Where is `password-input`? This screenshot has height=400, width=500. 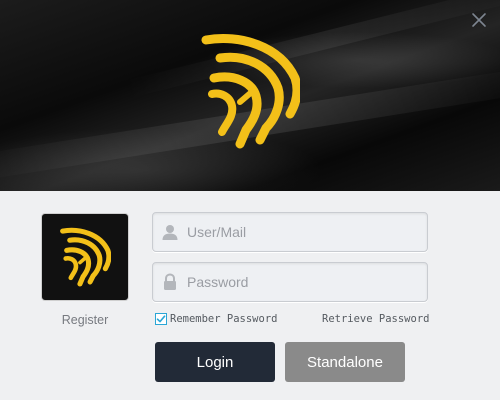
password-input is located at coordinates (307, 282).